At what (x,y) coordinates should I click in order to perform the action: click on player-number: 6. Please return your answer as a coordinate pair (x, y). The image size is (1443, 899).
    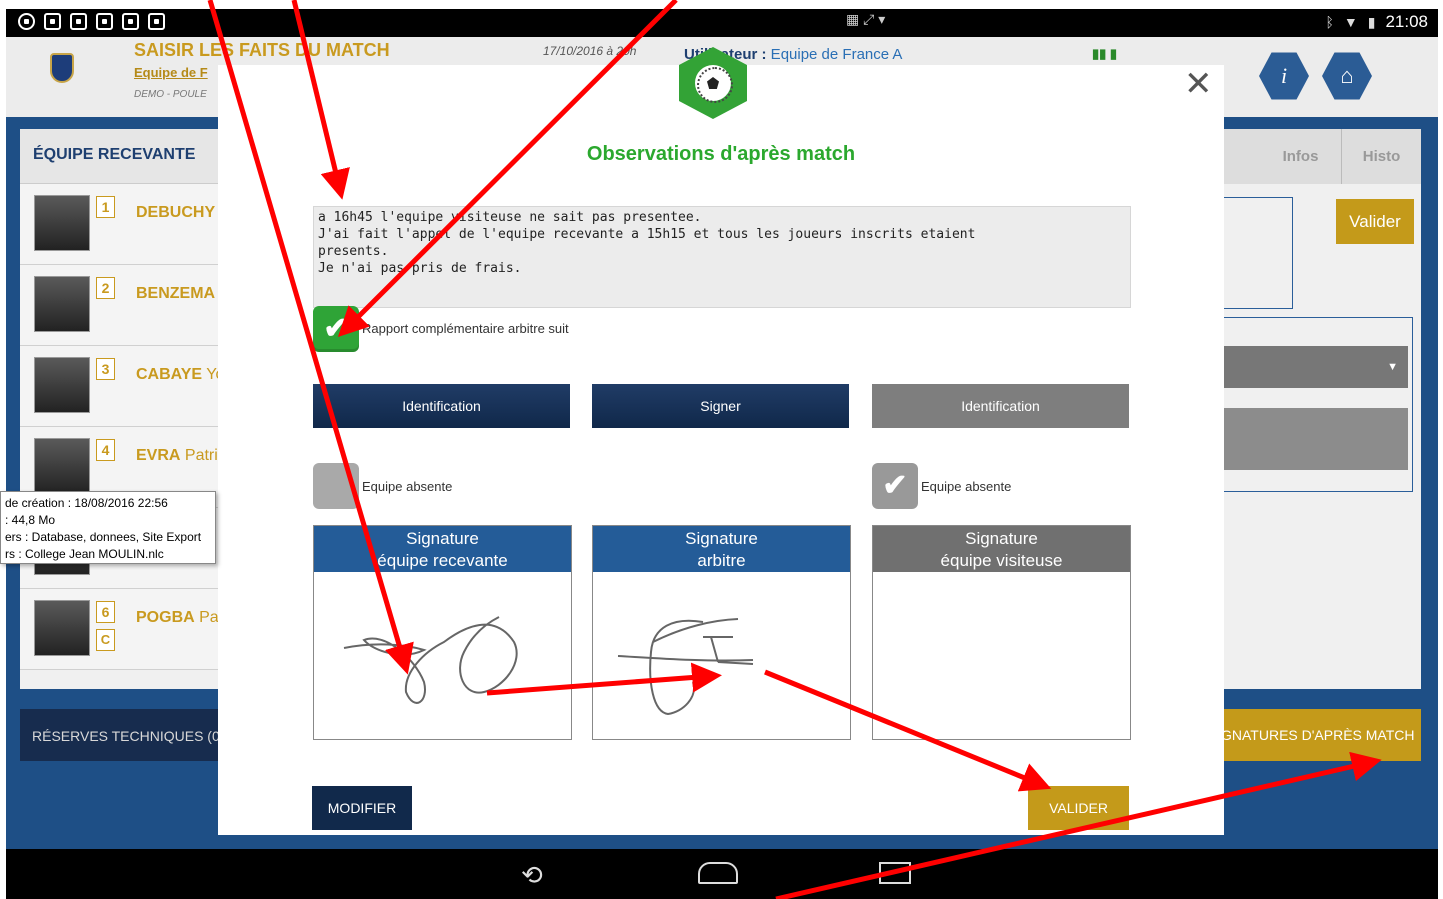
    Looking at the image, I should click on (105, 612).